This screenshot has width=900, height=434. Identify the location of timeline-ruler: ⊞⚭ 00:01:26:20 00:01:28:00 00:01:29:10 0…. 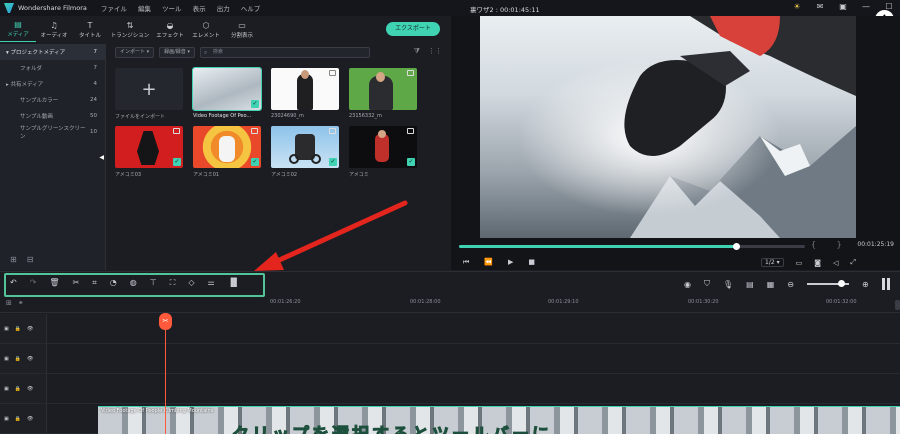
(450, 305).